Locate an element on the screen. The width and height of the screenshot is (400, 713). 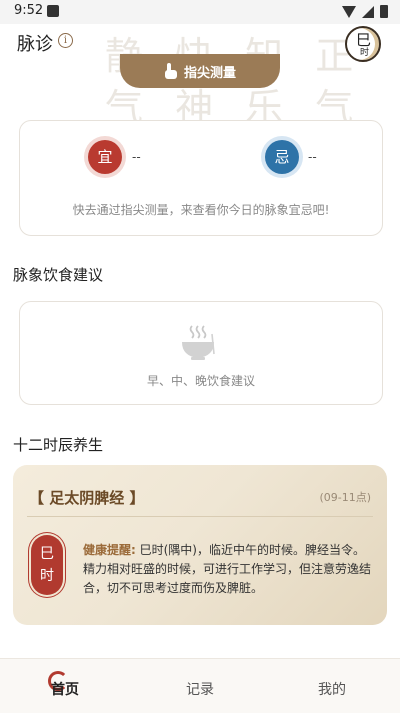
ji-badge: 忌 is located at coordinates (282, 157).